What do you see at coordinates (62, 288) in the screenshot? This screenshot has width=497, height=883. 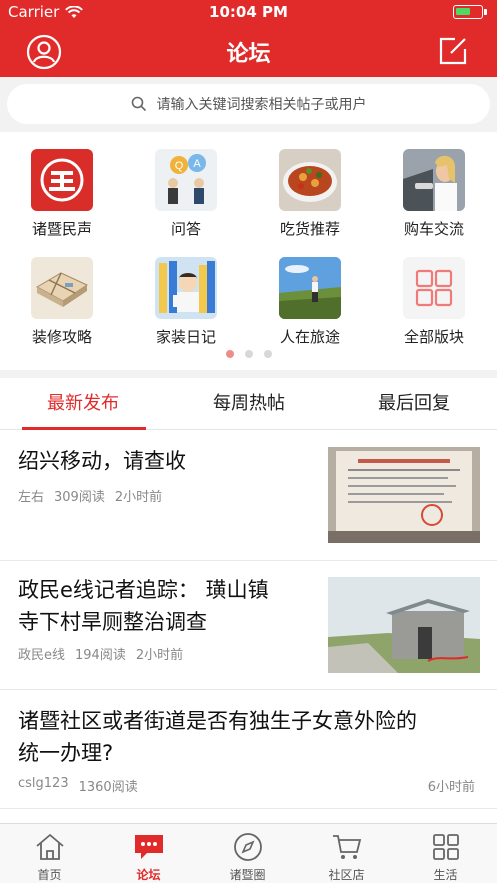 I see `floorplan-icon` at bounding box center [62, 288].